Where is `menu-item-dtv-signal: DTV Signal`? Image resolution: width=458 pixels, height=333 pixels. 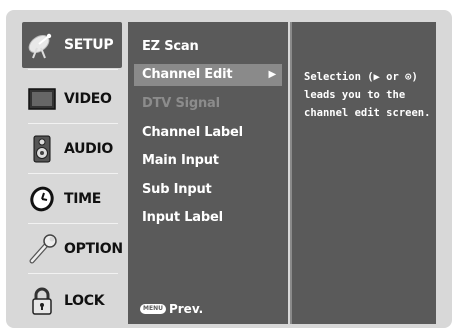
menu-item-dtv-signal: DTV Signal is located at coordinates (208, 104).